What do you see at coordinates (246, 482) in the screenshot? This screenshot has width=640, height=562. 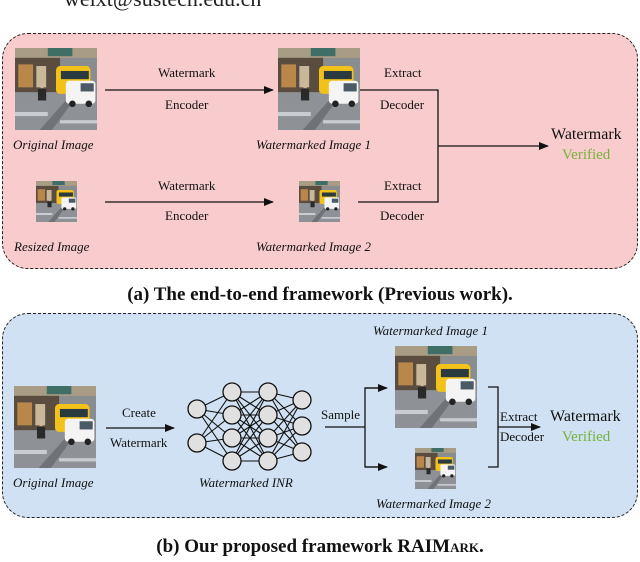 I see `inr-label: Watermarked INR` at bounding box center [246, 482].